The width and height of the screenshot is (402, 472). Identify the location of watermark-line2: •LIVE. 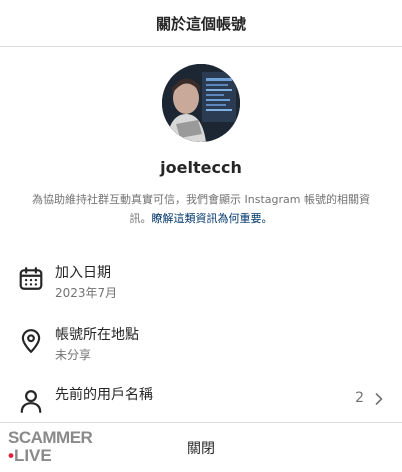
(30, 456).